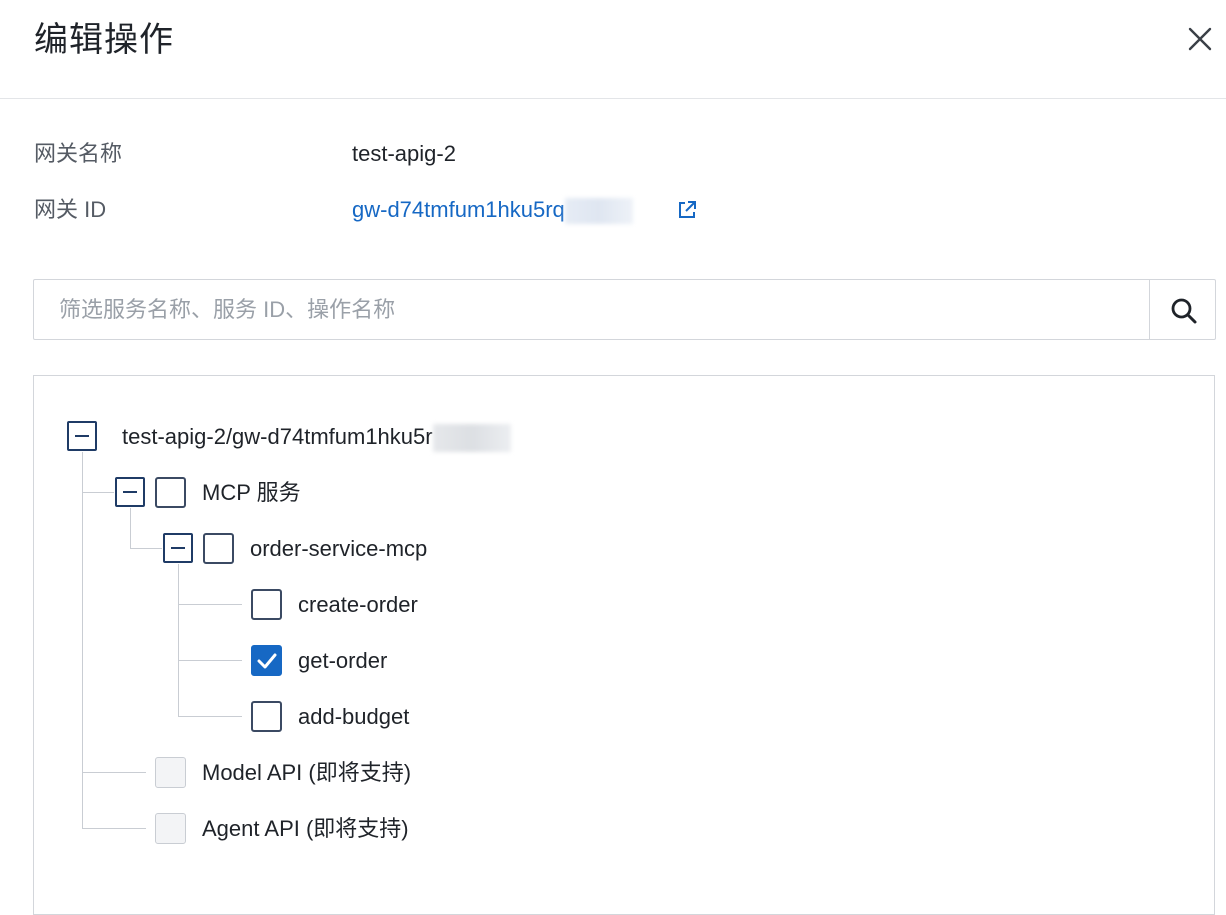 This screenshot has width=1226, height=915. I want to click on gateway-id-label: 网关 ID, so click(70, 209).